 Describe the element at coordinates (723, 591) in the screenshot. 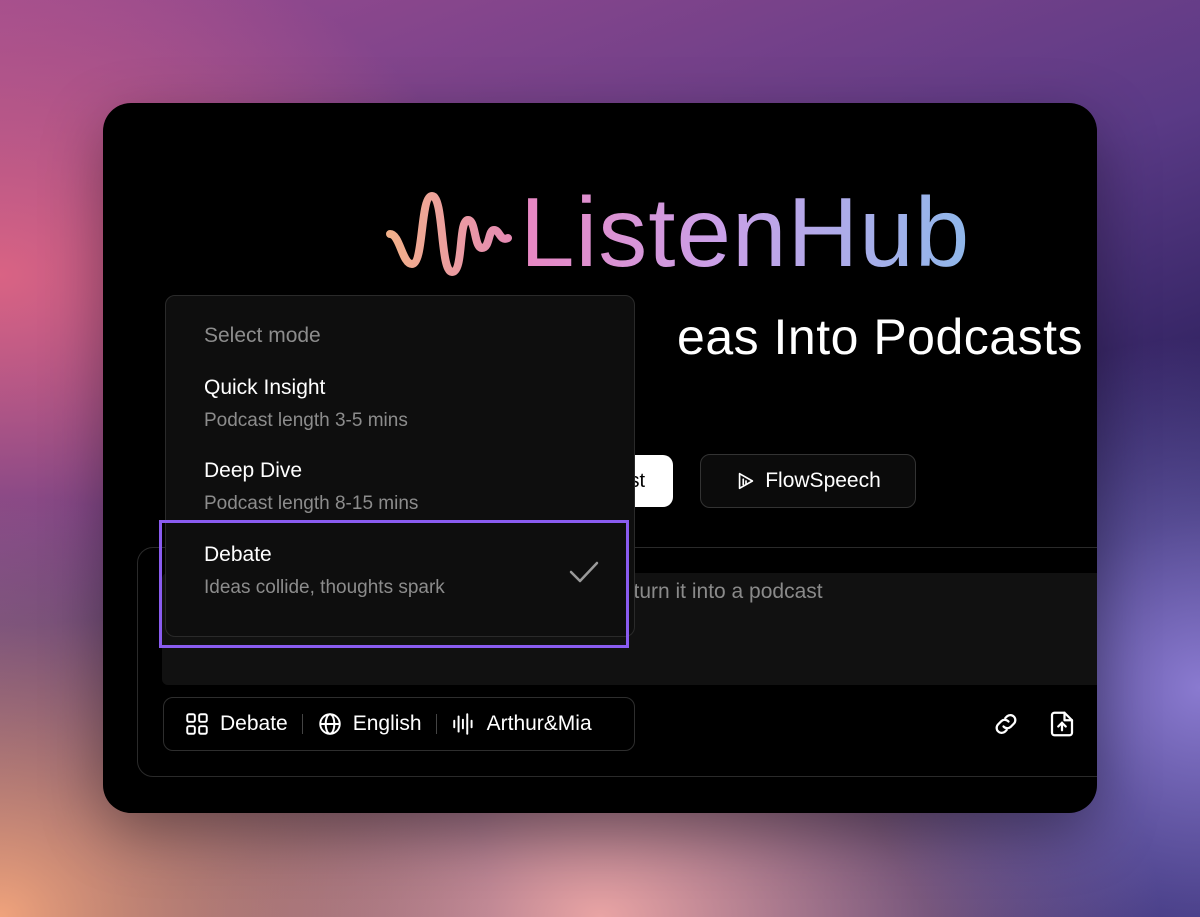

I see `prompt-placeholder: l turn it into a podcast` at that location.